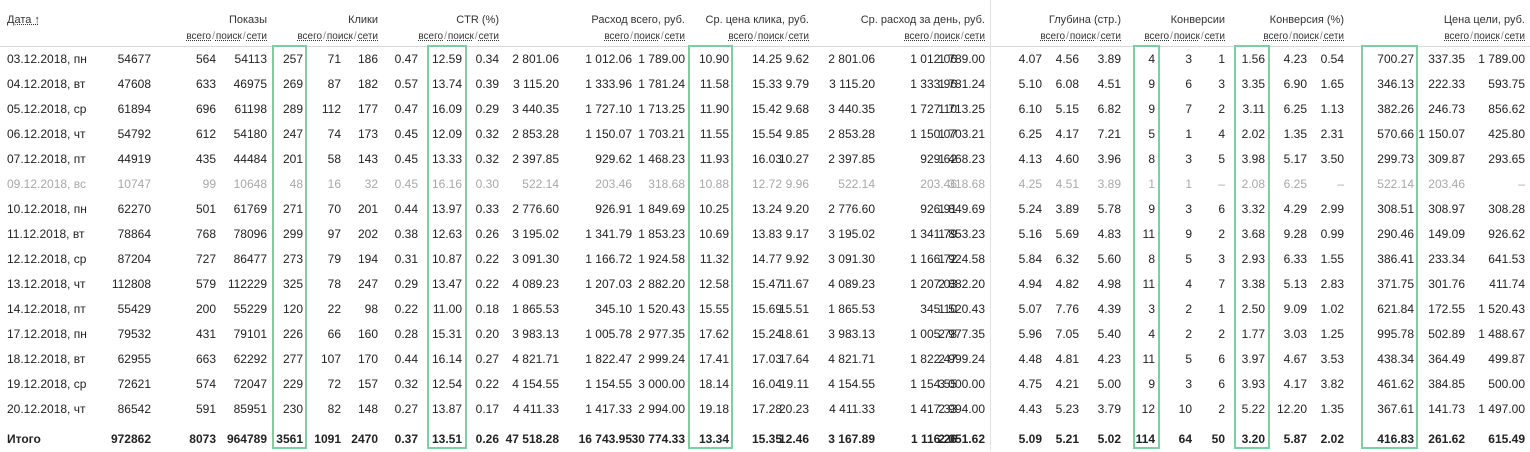 The height and width of the screenshot is (452, 1530). What do you see at coordinates (1332, 309) in the screenshot?
I see `cell: 1.02` at bounding box center [1332, 309].